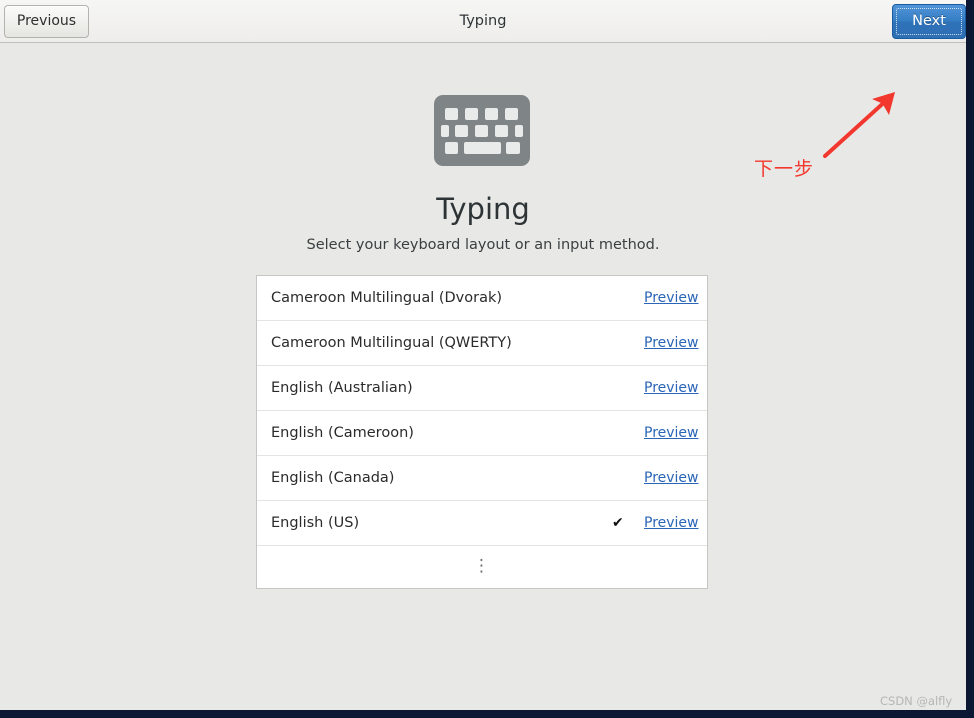 Image resolution: width=974 pixels, height=718 pixels. I want to click on list-item: English (Cameroon) Preview, so click(482, 433).